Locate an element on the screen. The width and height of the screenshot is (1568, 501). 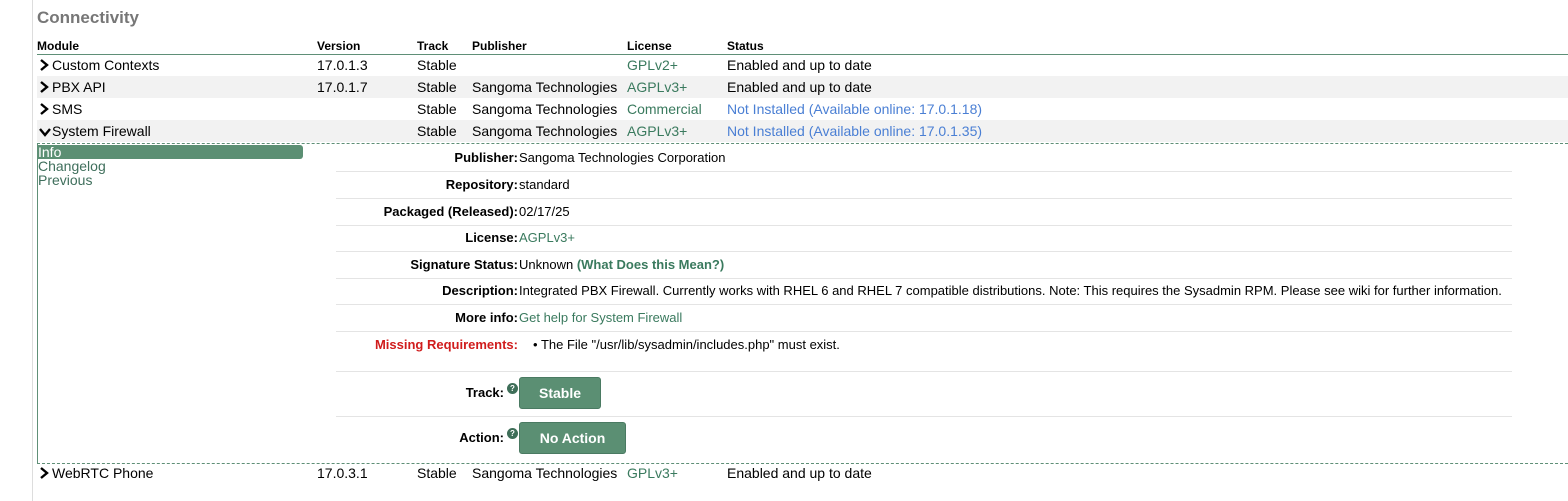
info-label: Track:? is located at coordinates (491, 391).